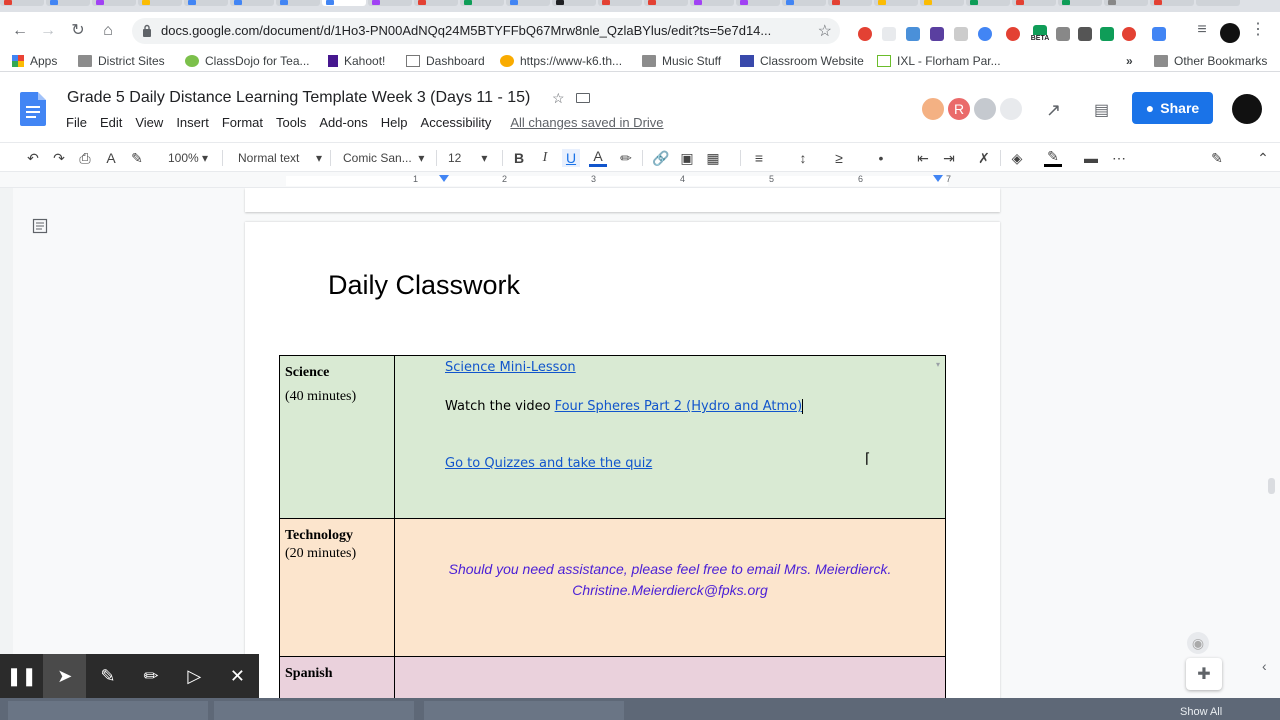 This screenshot has width=1280, height=720. I want to click on explore-button: ✚, so click(1204, 674).